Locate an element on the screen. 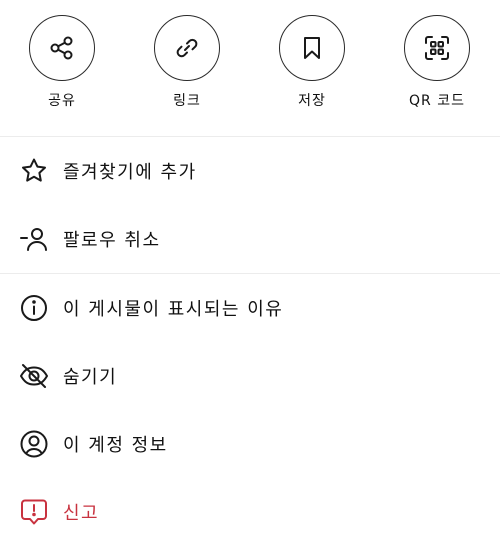 The height and width of the screenshot is (546, 500). report-icon is located at coordinates (34, 512).